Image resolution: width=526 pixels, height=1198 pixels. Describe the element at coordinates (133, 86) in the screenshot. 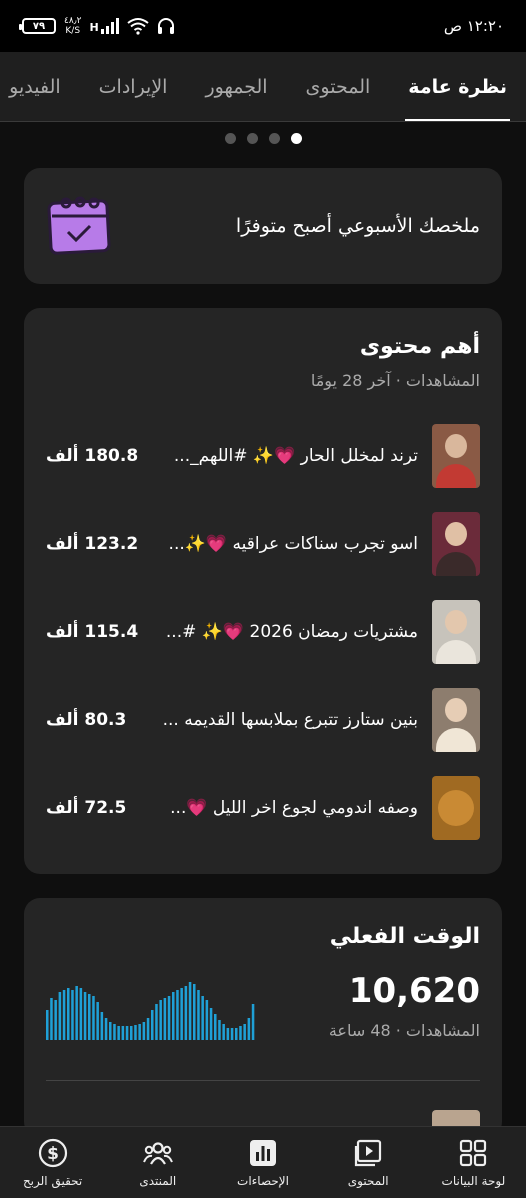

I see `tab-revenue: الإيرادات` at that location.